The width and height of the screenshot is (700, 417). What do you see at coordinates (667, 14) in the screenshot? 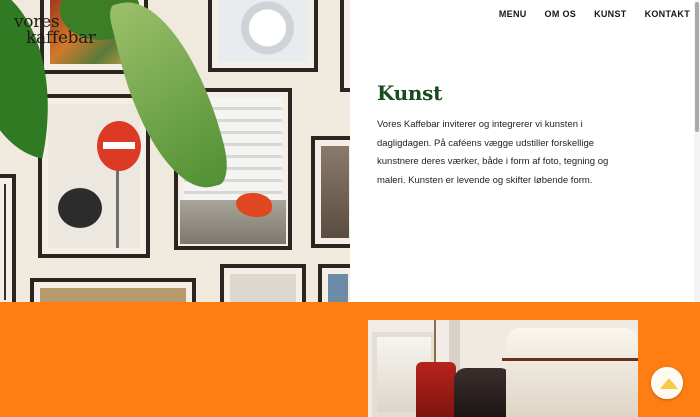
I see `nav-item-kontakt: KONTAKT` at bounding box center [667, 14].